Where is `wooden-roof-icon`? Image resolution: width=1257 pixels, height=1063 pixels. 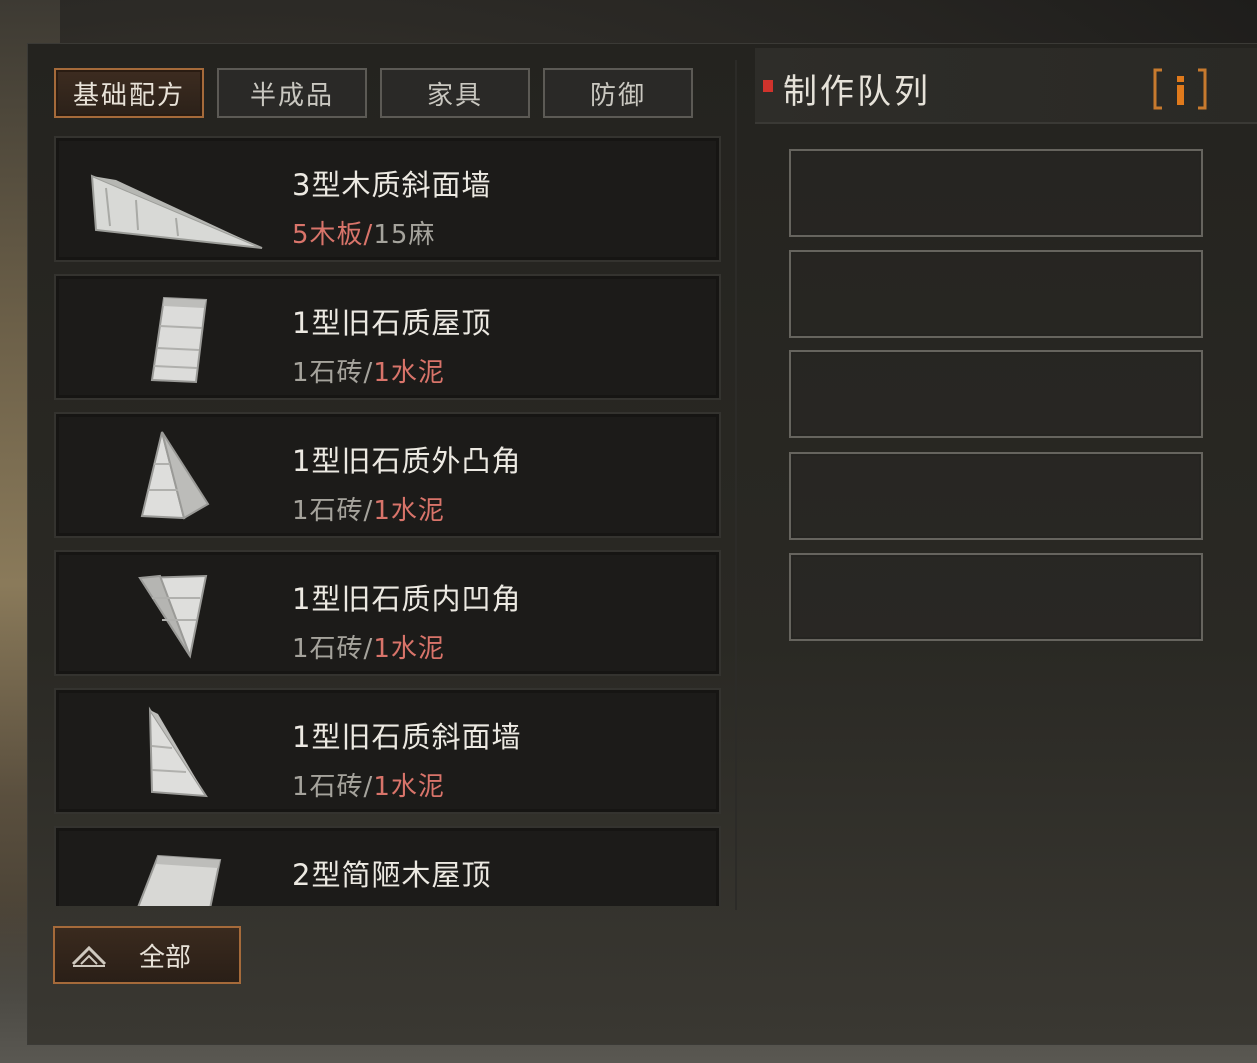
wooden-roof-icon is located at coordinates (179, 880).